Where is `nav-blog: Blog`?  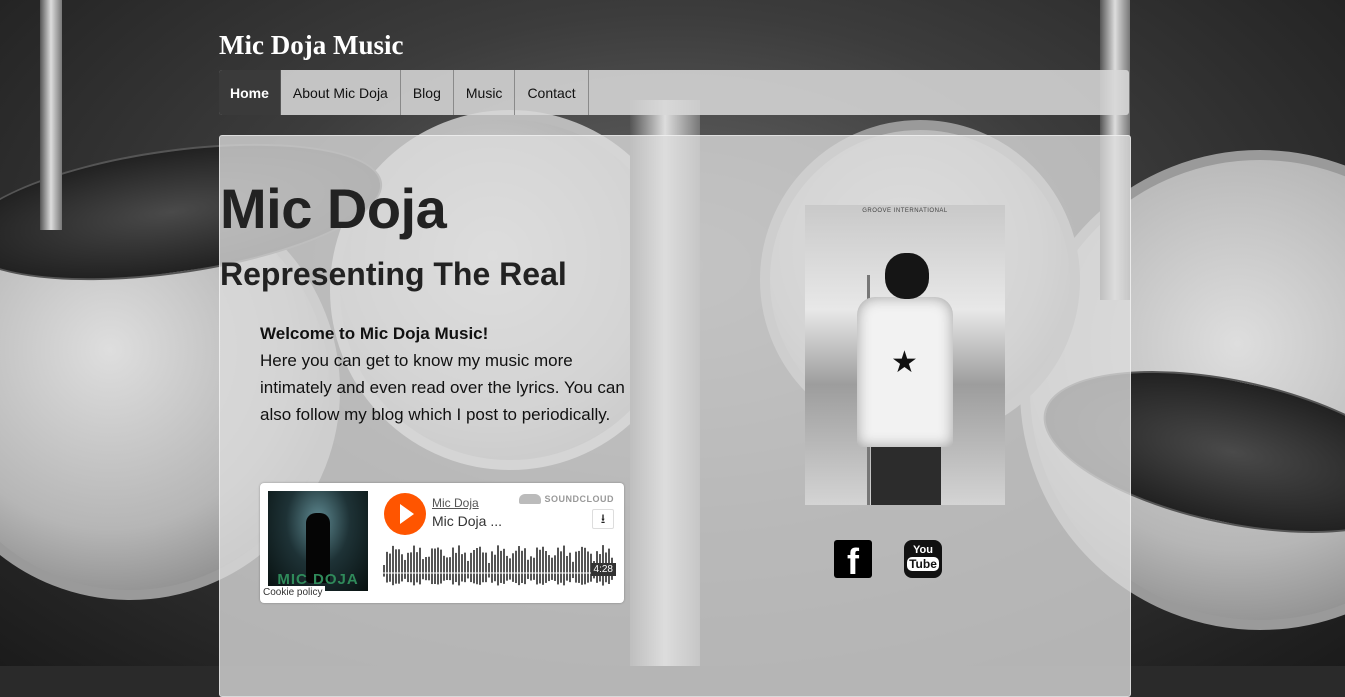
nav-blog: Blog is located at coordinates (427, 92).